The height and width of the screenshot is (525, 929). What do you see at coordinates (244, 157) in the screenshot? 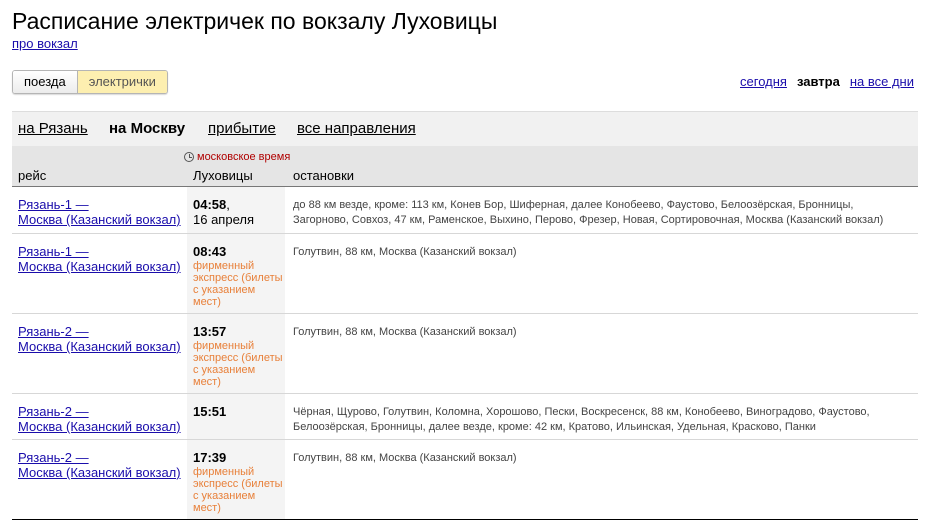
I see `timezone-label: московское время` at bounding box center [244, 157].